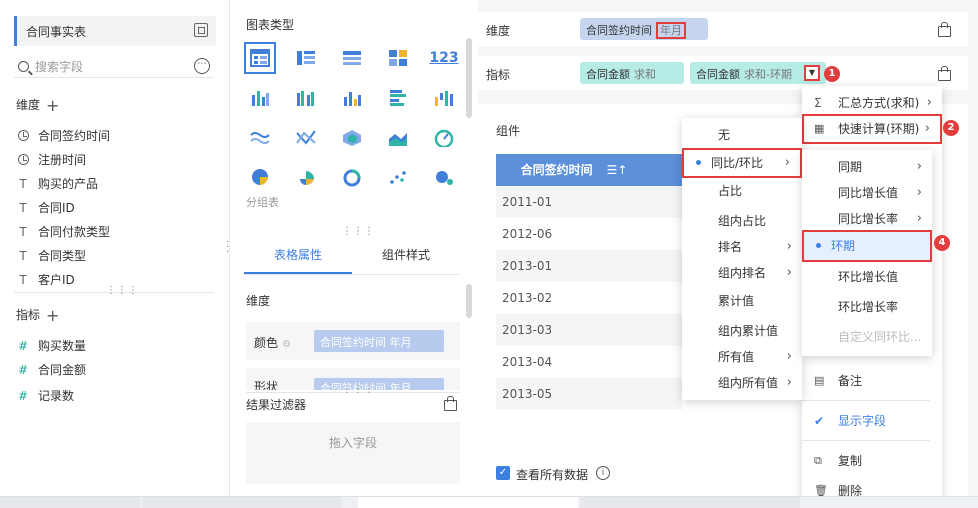 This screenshot has height=508, width=978. What do you see at coordinates (867, 246) in the screenshot?
I see `mom-previous-period: 环期` at bounding box center [867, 246].